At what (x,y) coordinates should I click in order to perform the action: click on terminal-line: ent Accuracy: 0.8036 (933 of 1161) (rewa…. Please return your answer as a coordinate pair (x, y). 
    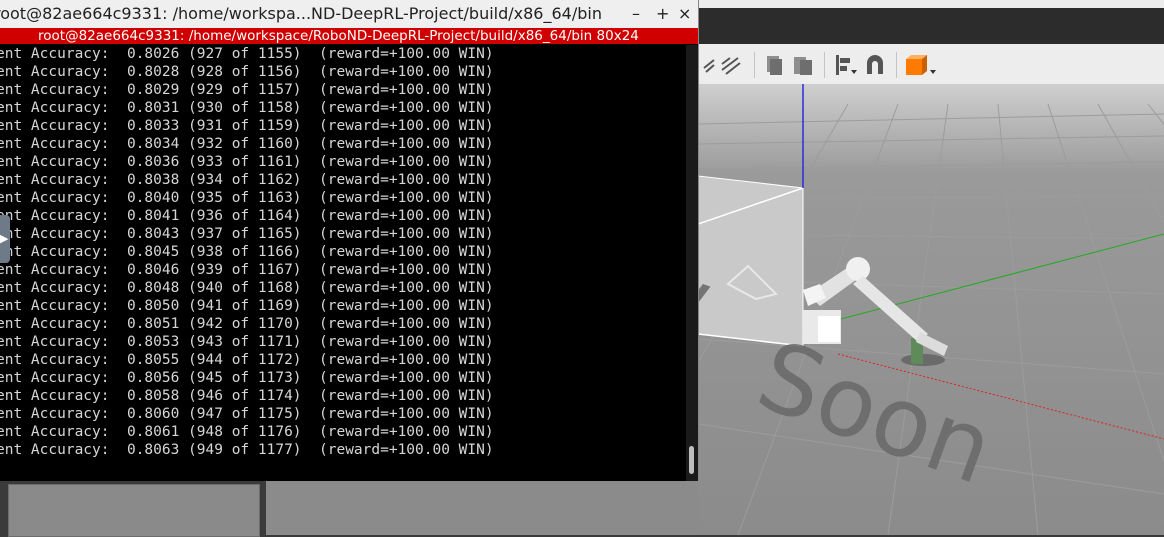
    Looking at the image, I should click on (247, 162).